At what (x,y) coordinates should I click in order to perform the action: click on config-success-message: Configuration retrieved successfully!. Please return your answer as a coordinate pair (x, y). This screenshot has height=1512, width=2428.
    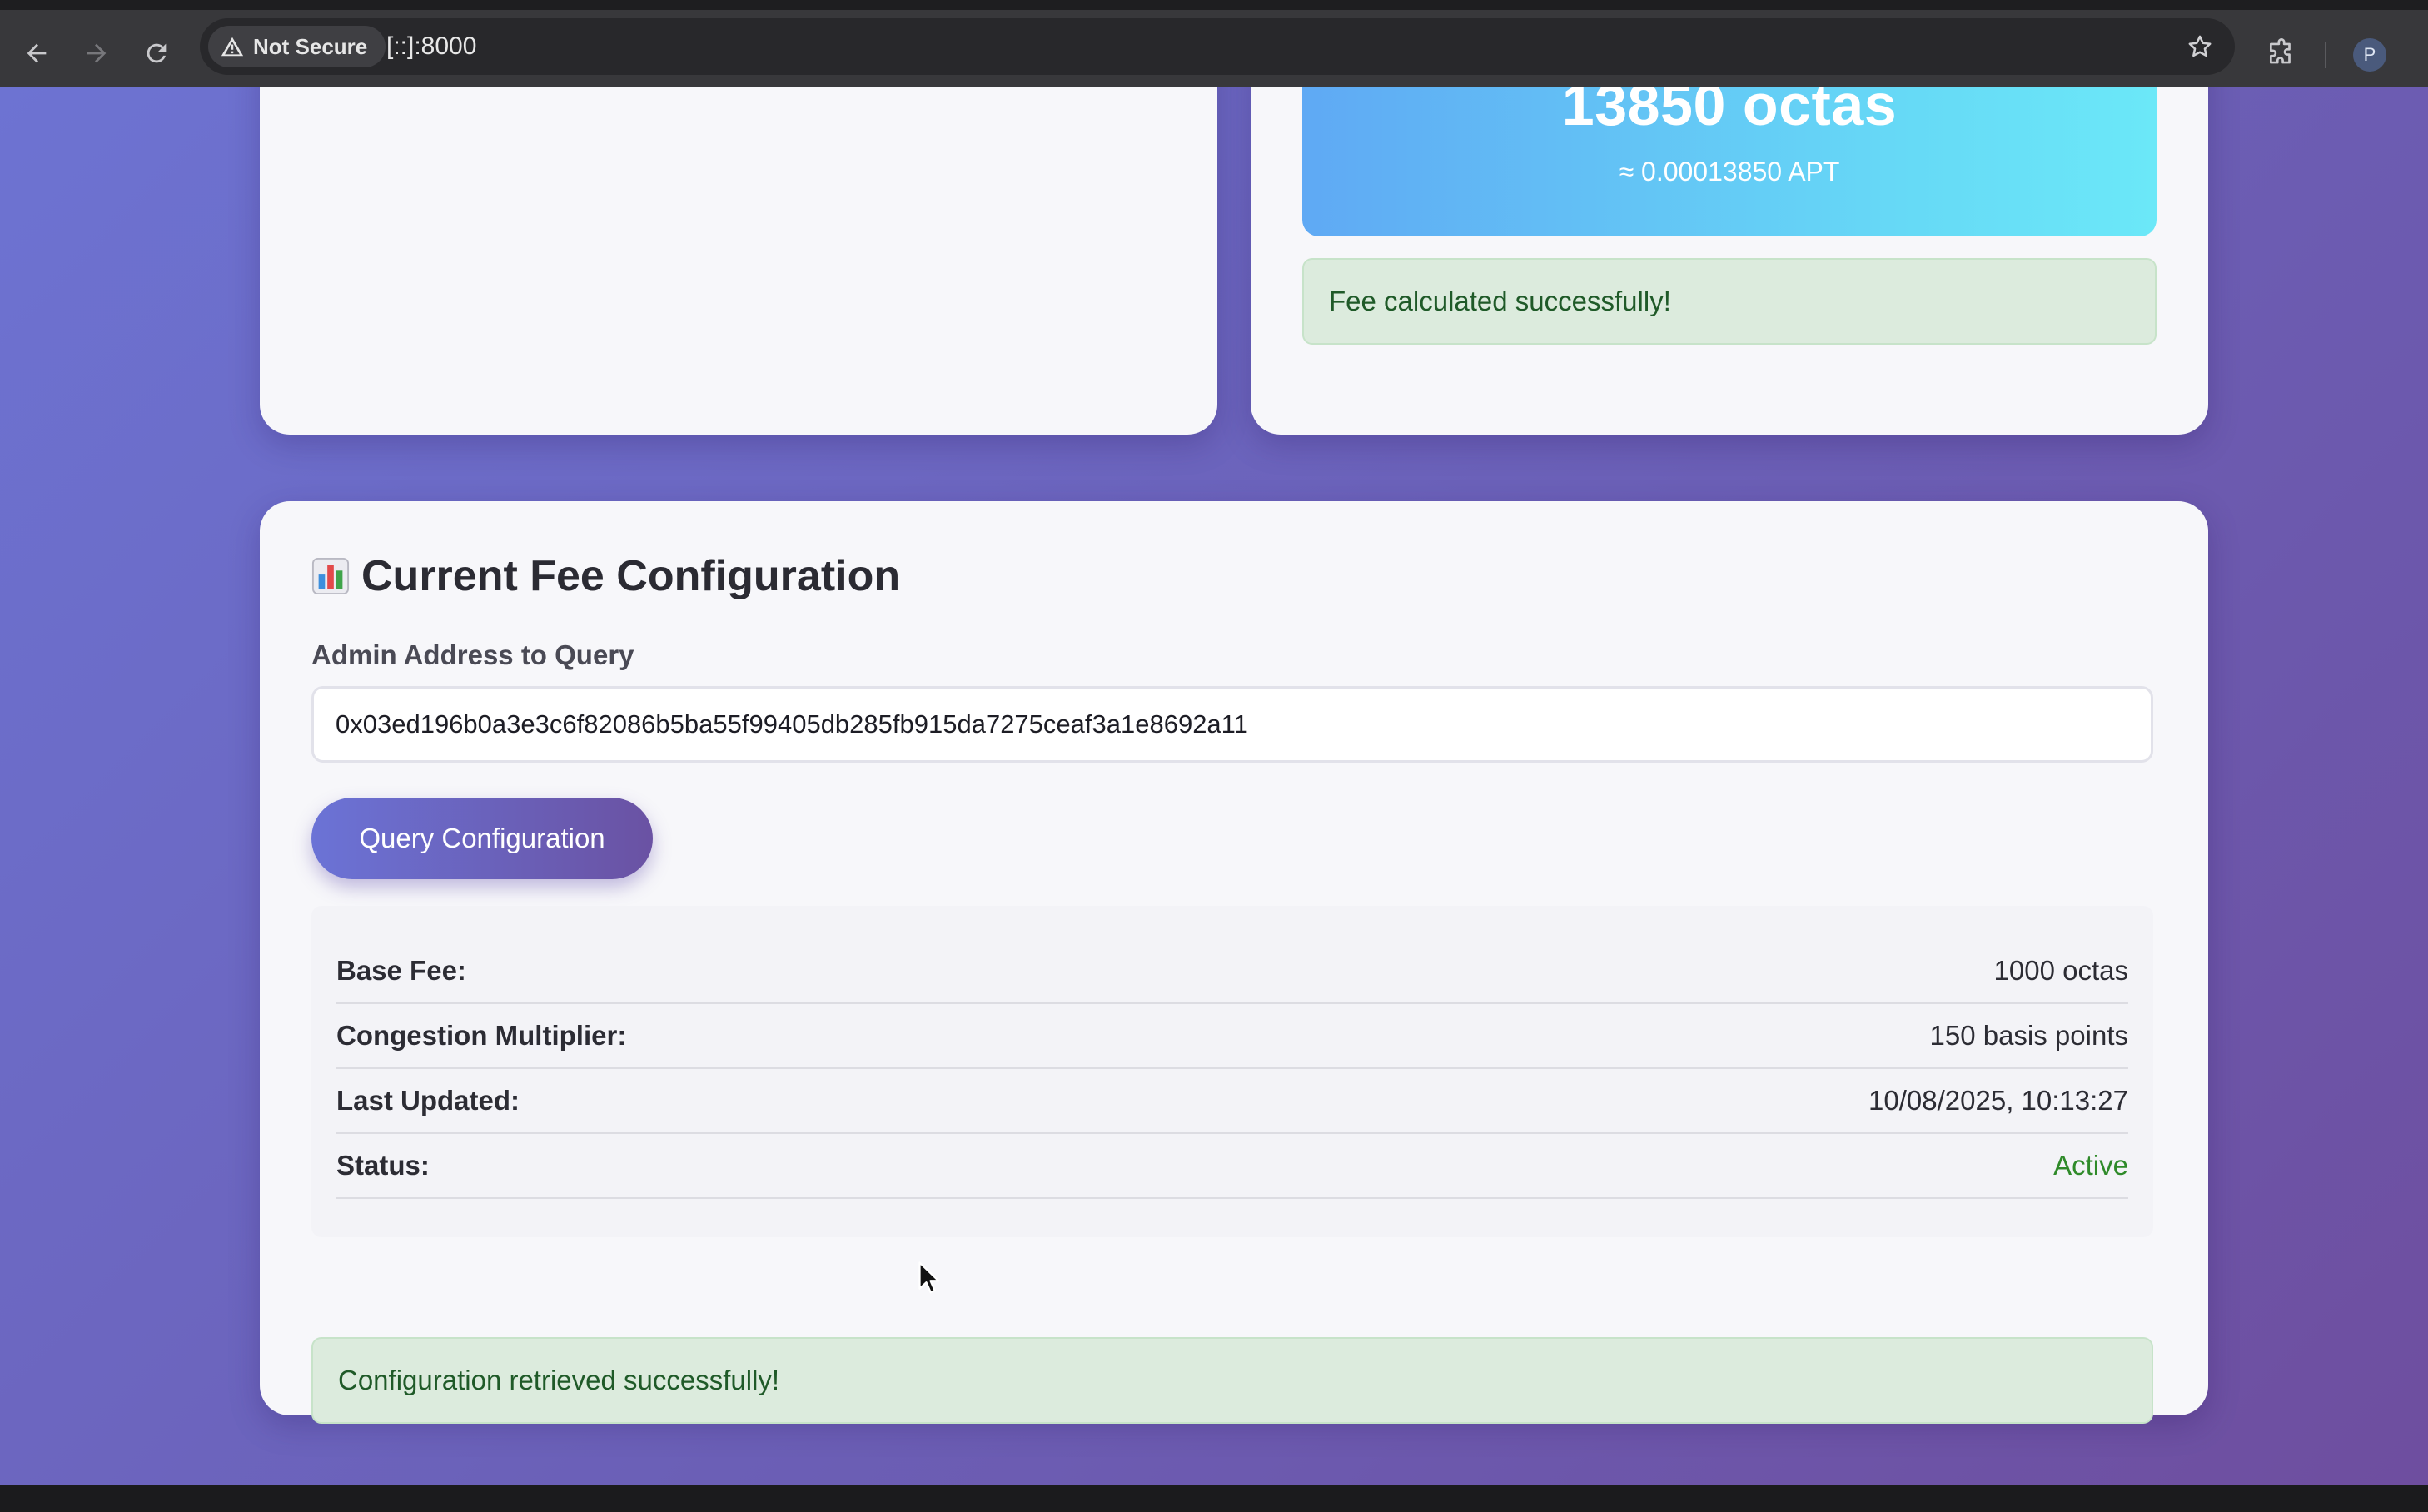
    Looking at the image, I should click on (559, 1380).